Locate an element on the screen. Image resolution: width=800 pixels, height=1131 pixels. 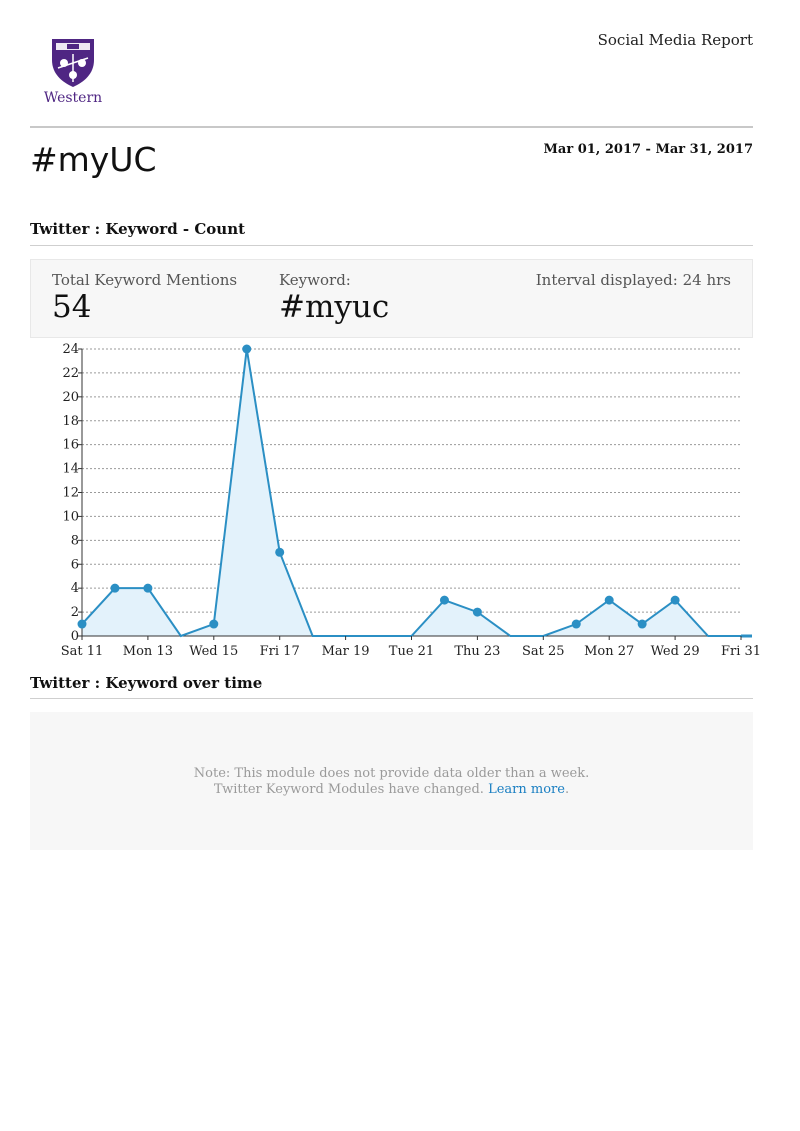
learn-more-link: Learn more is located at coordinates (526, 789).